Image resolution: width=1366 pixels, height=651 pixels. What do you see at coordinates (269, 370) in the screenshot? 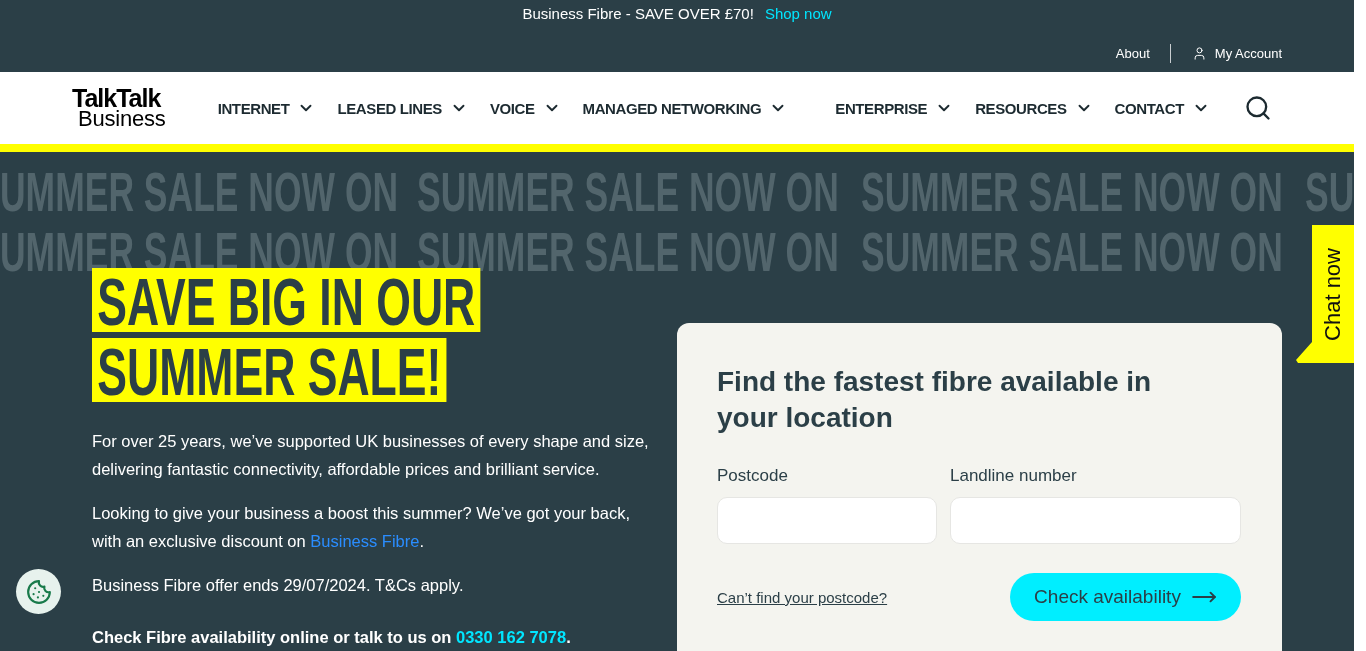
I see `headline-text: SUMMER SALE!` at bounding box center [269, 370].